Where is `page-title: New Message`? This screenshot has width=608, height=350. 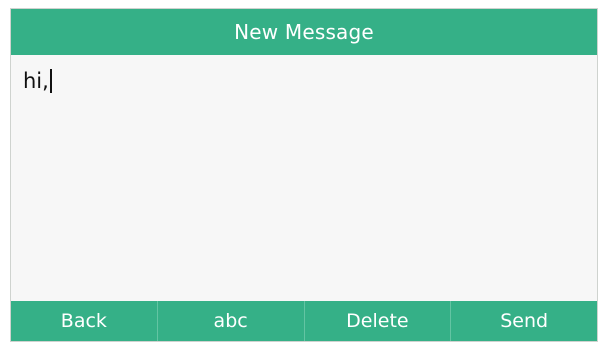
page-title: New Message is located at coordinates (304, 32).